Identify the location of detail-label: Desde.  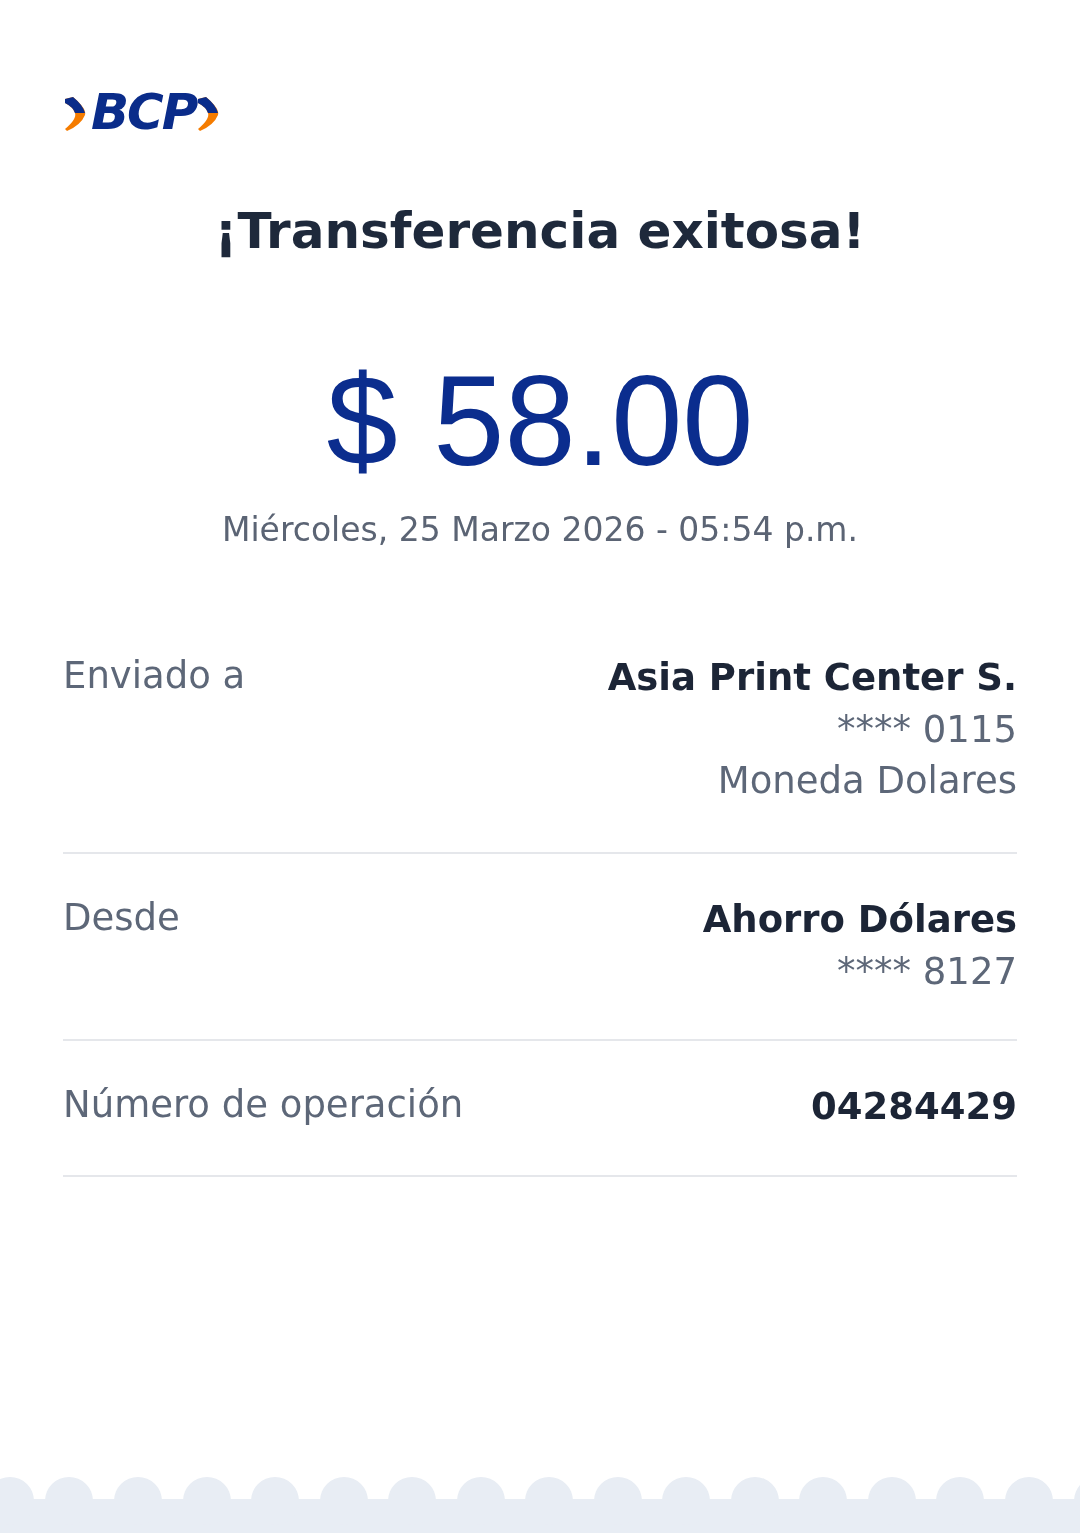
(121, 918).